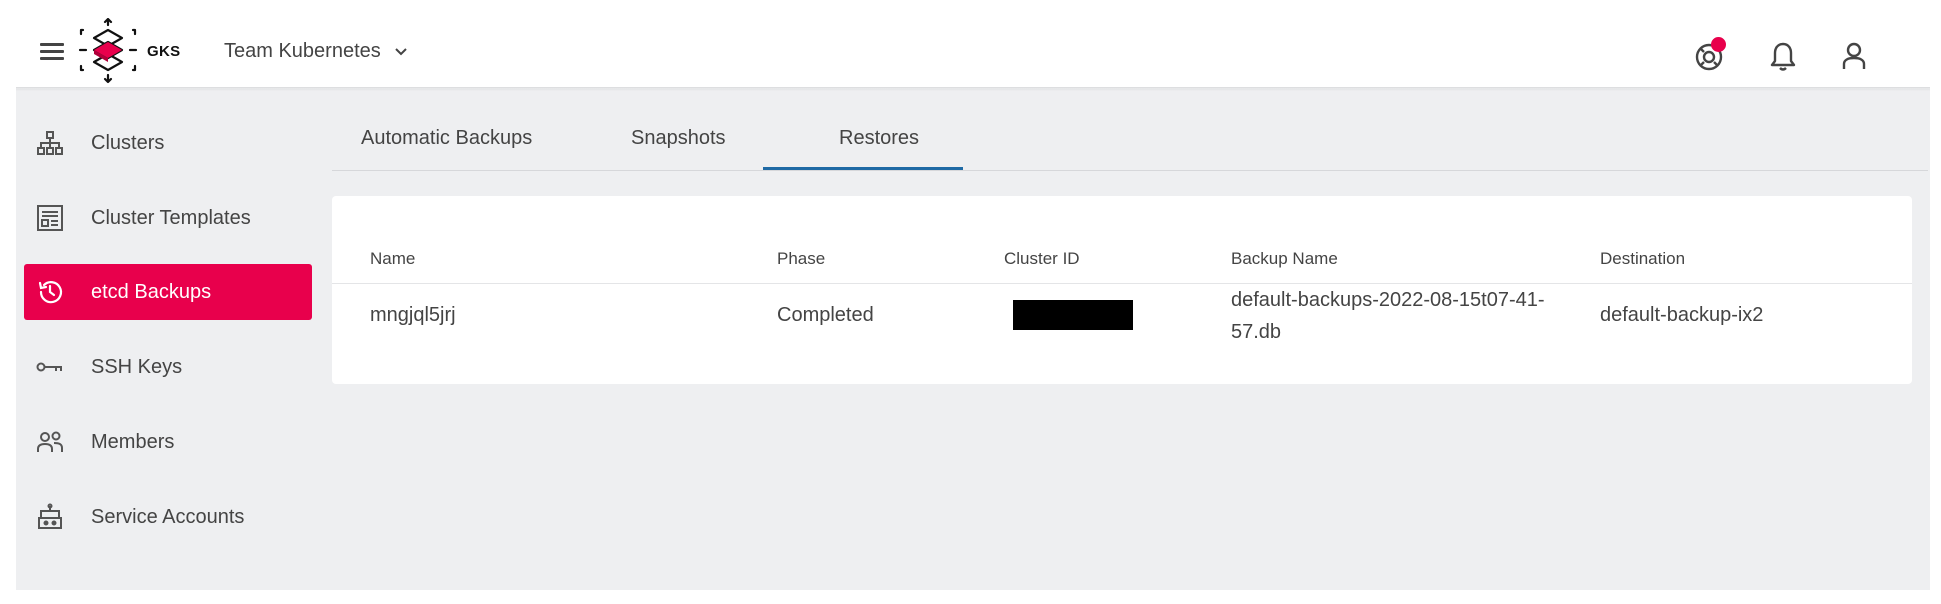 Image resolution: width=1941 pixels, height=604 pixels. I want to click on chevron-down-icon, so click(401, 51).